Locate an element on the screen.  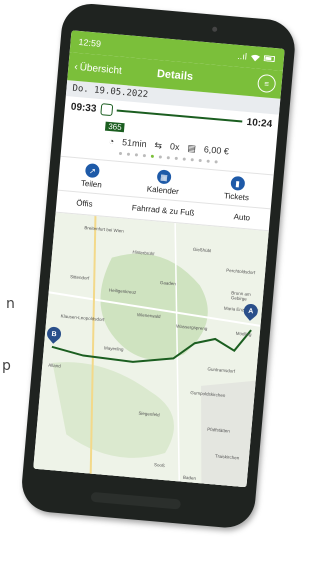
map-label: Alland is located at coordinates (54, 365).